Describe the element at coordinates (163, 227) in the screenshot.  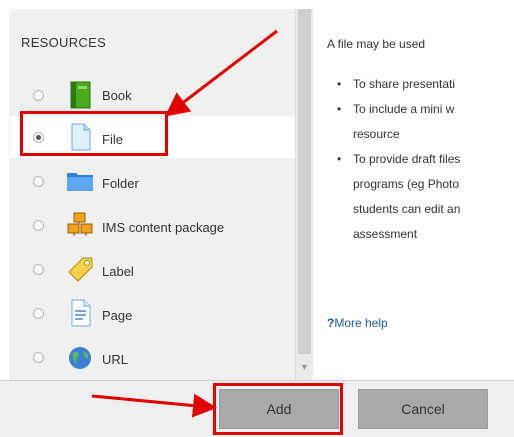
I see `resource-label-ims: IMS content package` at that location.